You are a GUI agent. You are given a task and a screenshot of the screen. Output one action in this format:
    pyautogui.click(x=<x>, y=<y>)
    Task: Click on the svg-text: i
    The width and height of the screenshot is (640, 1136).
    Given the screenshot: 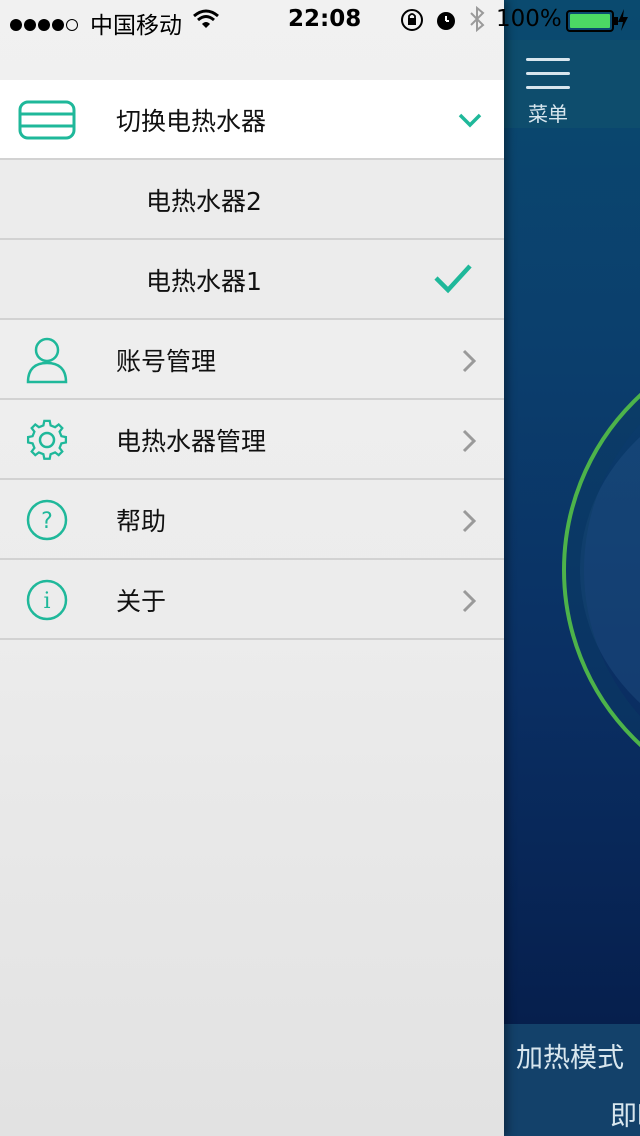 What is the action you would take?
    pyautogui.click(x=46, y=601)
    